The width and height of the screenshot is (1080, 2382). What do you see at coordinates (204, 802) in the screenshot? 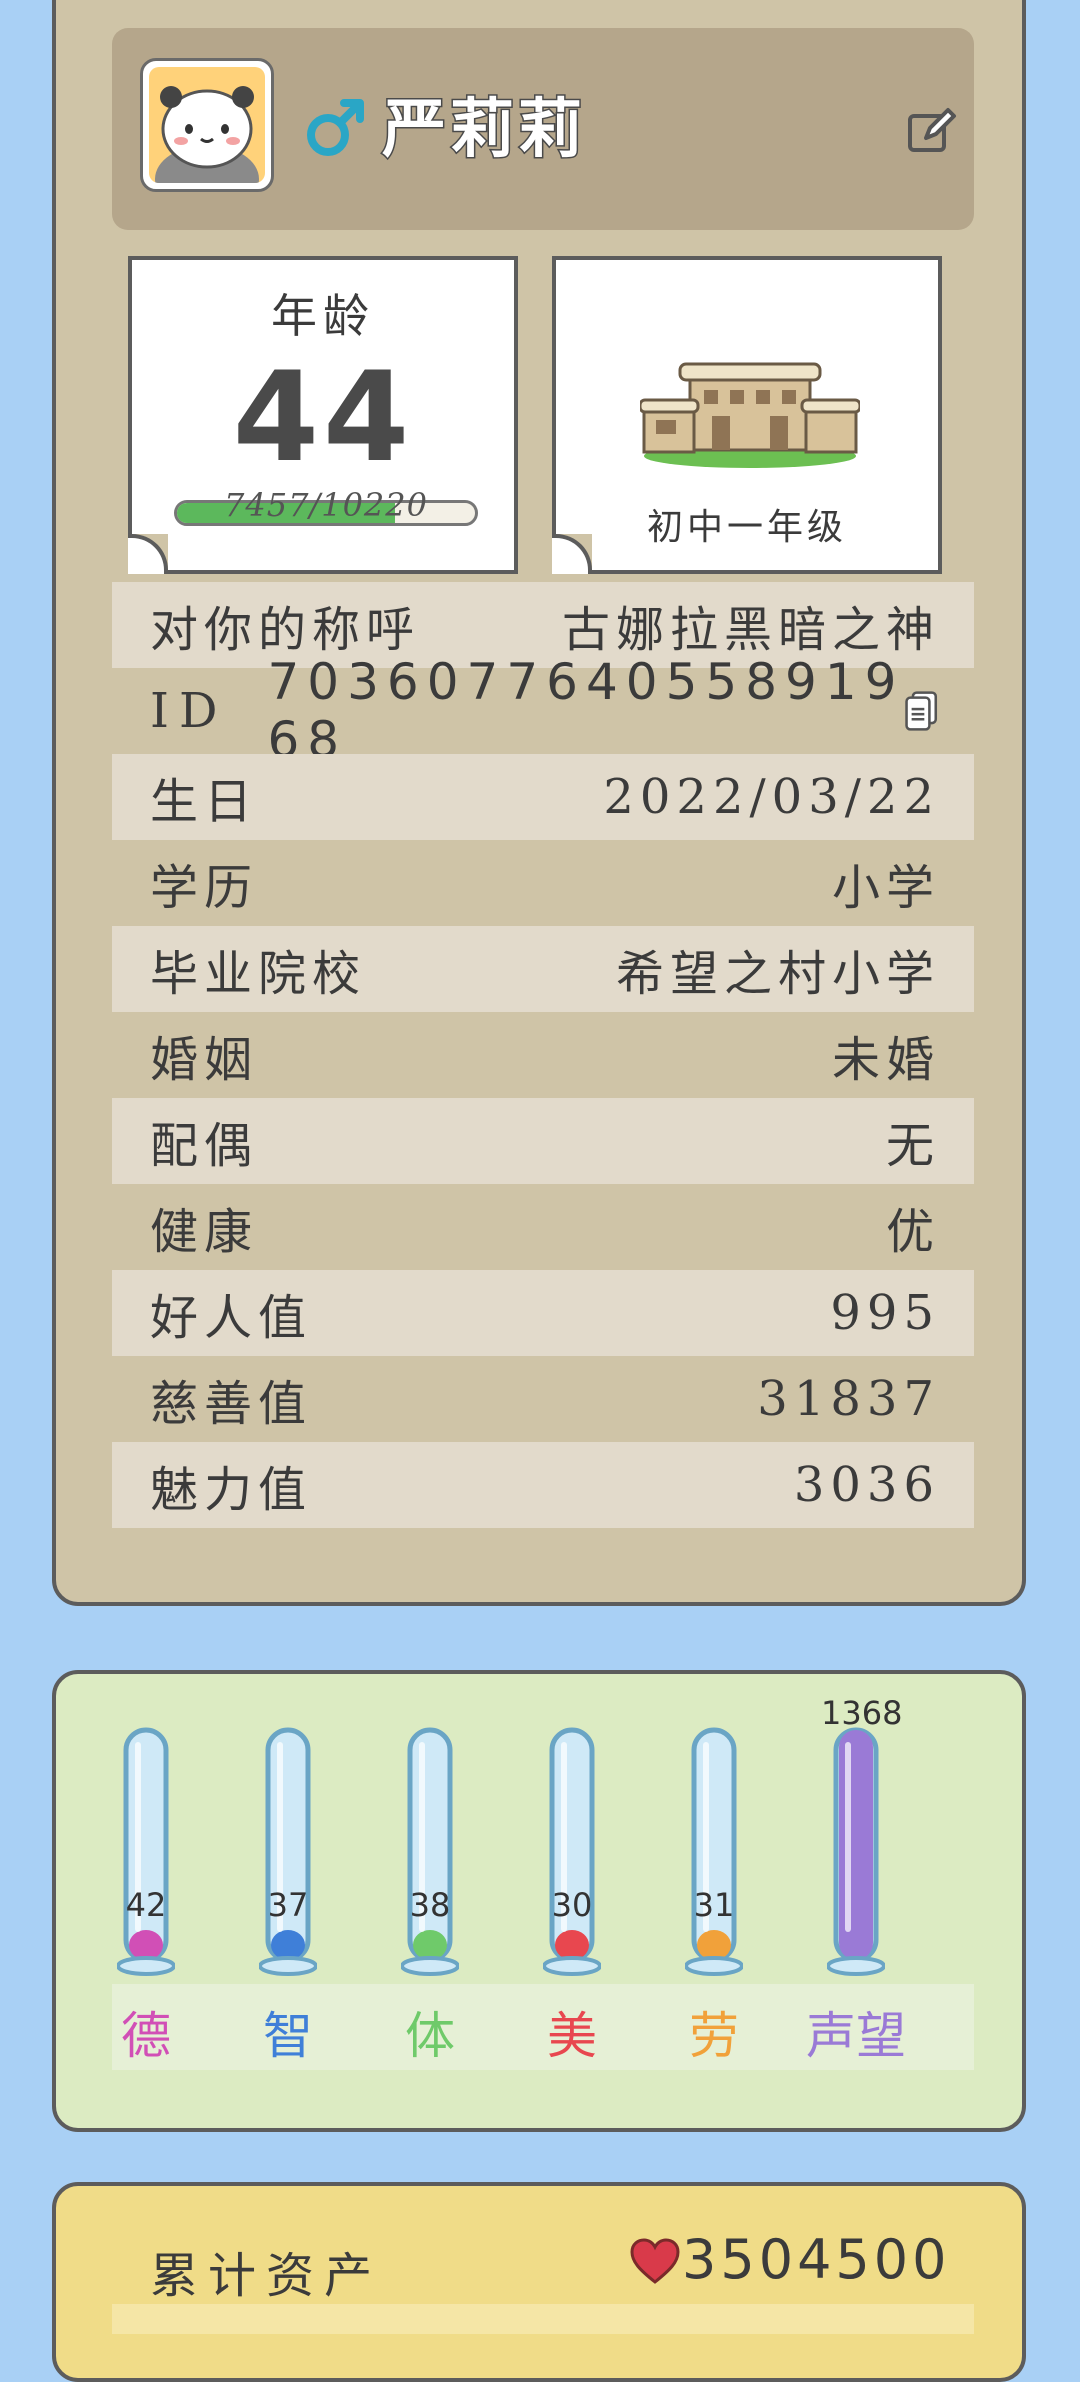
I see `info-label: 生日` at bounding box center [204, 802].